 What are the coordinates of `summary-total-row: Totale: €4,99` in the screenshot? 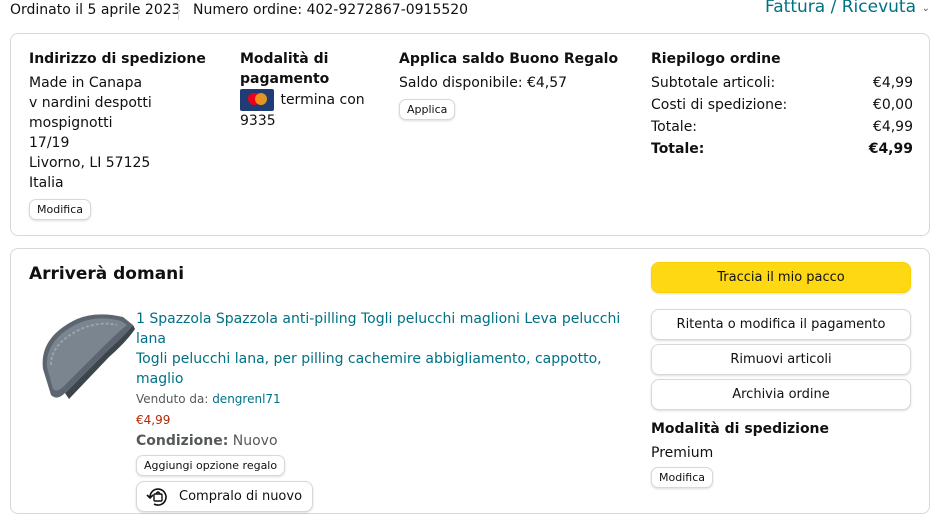 It's located at (782, 150).